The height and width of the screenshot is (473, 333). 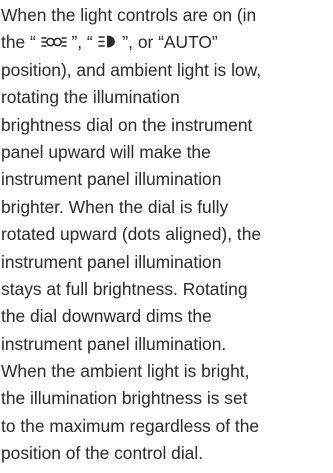 I want to click on text-fragment: ”, or “AUTO”, so click(x=167, y=42).